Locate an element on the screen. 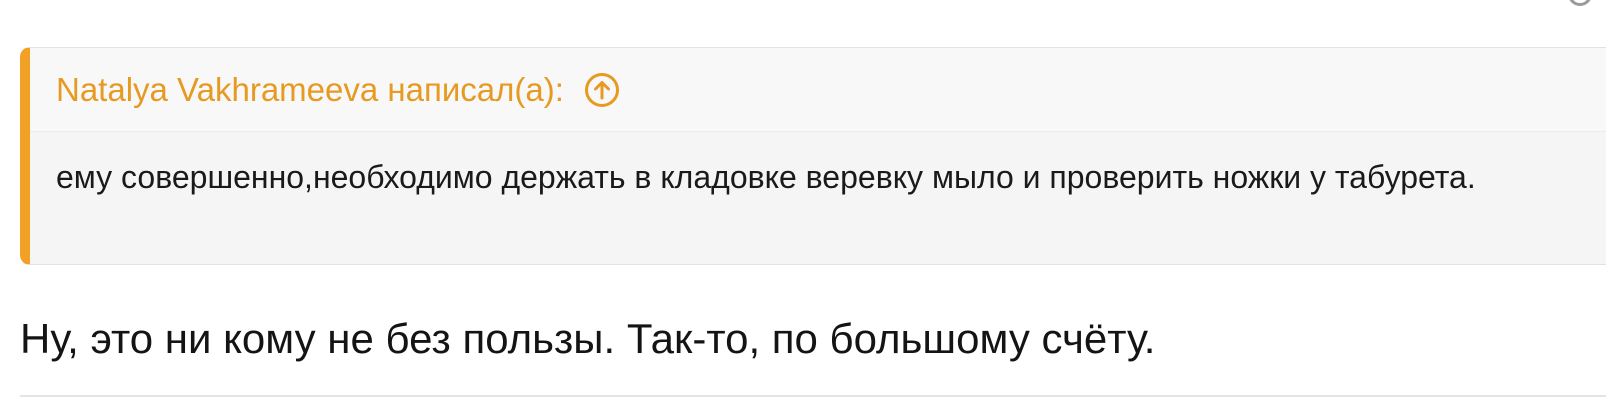  quote-author: Natalya Vakhrameeva написал(а): is located at coordinates (310, 90).